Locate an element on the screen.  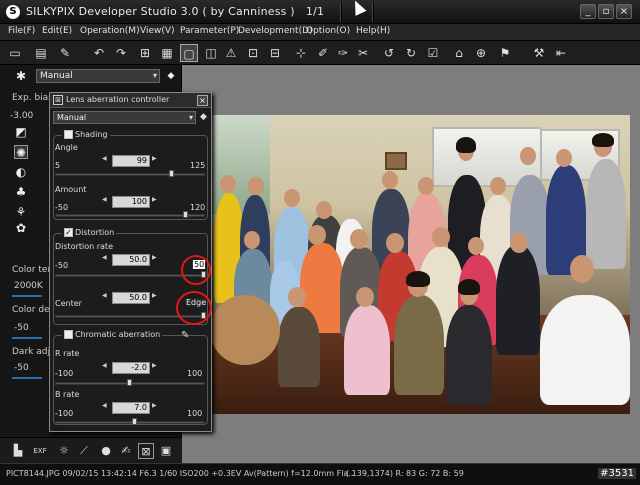
close-button: × is located at coordinates (624, 11).